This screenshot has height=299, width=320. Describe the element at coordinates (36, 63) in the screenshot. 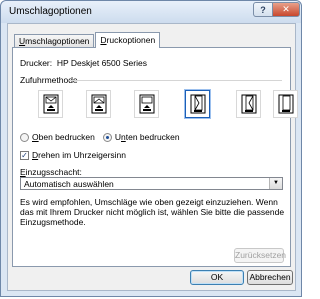

I see `printer-label: Drucker:` at that location.